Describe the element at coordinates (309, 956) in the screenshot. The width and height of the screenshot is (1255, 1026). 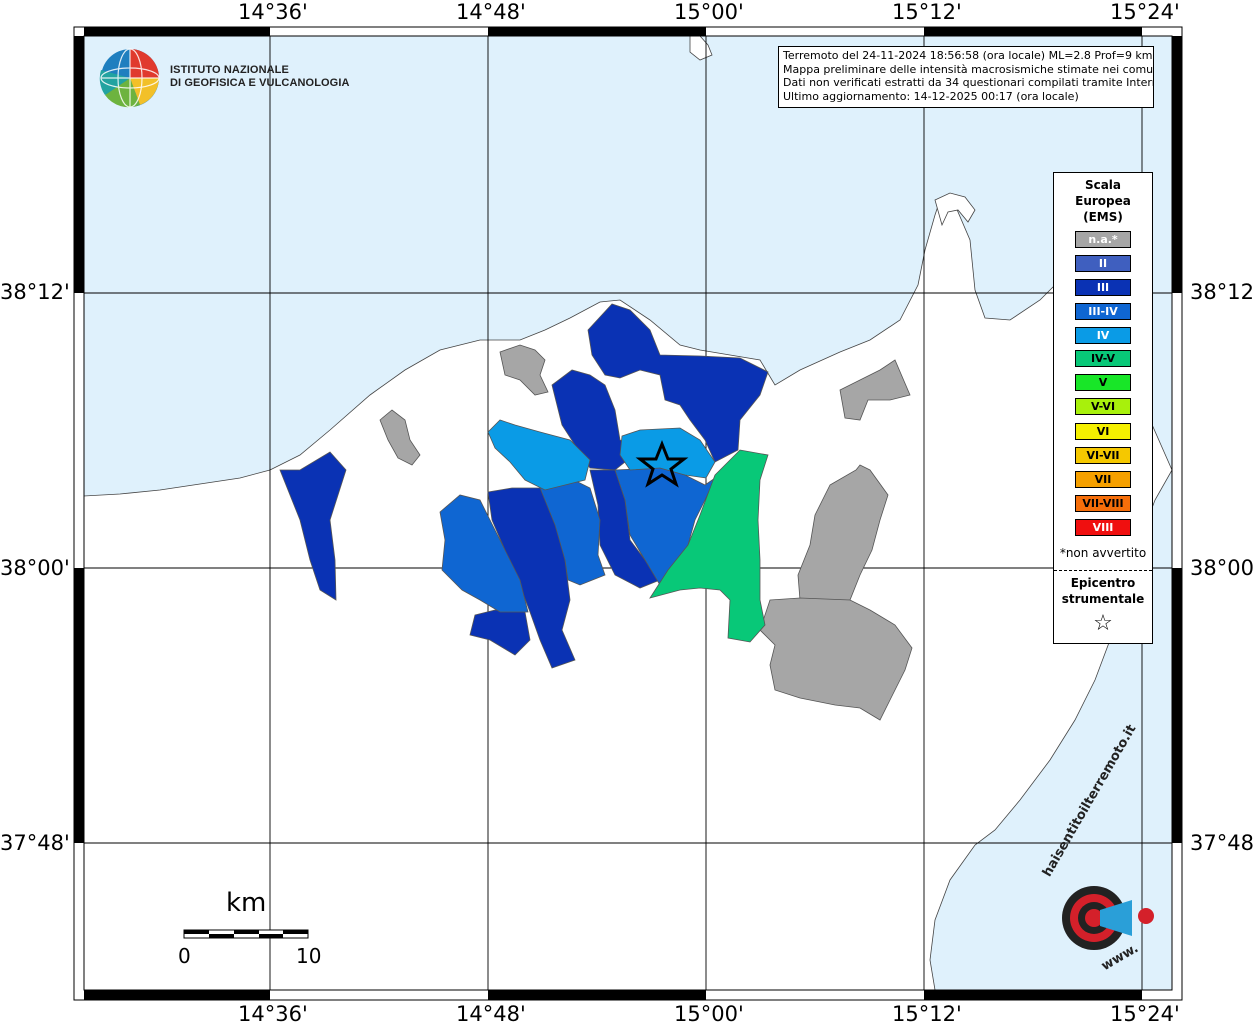
I see `scale-end: 10` at that location.